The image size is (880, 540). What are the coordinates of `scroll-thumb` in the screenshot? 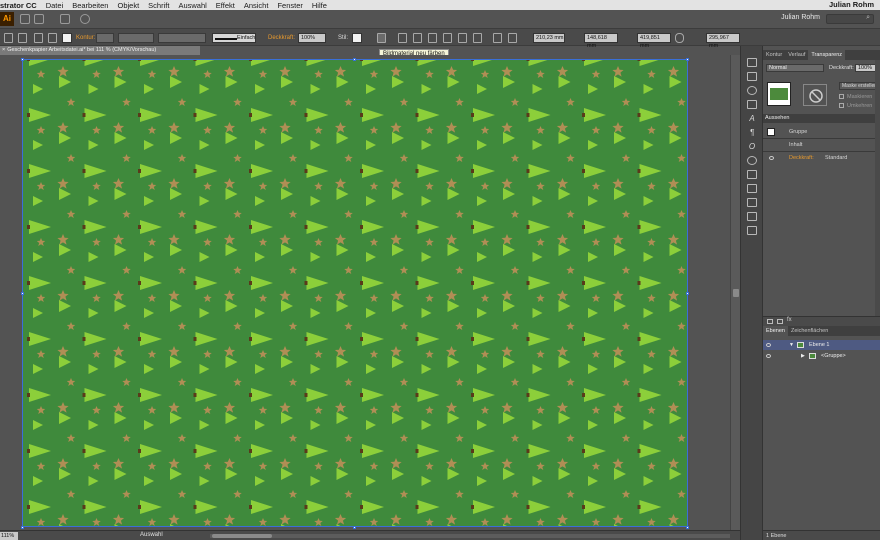 It's located at (736, 293).